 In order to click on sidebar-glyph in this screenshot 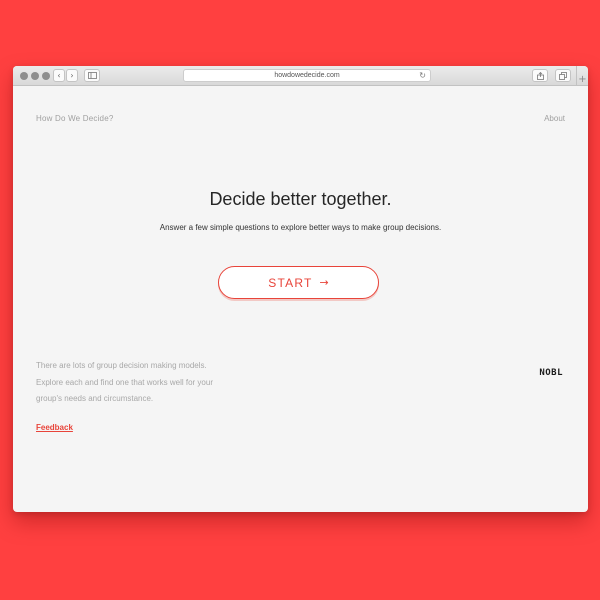, I will do `click(92, 75)`.